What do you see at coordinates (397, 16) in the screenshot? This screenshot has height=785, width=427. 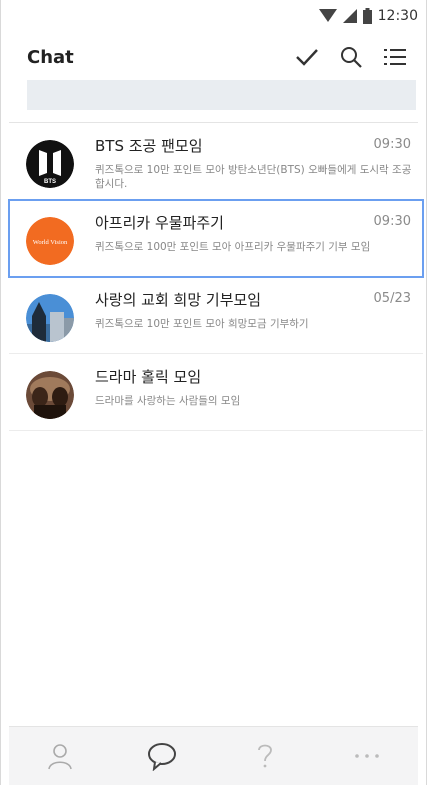 I see `status-time: 12:30` at bounding box center [397, 16].